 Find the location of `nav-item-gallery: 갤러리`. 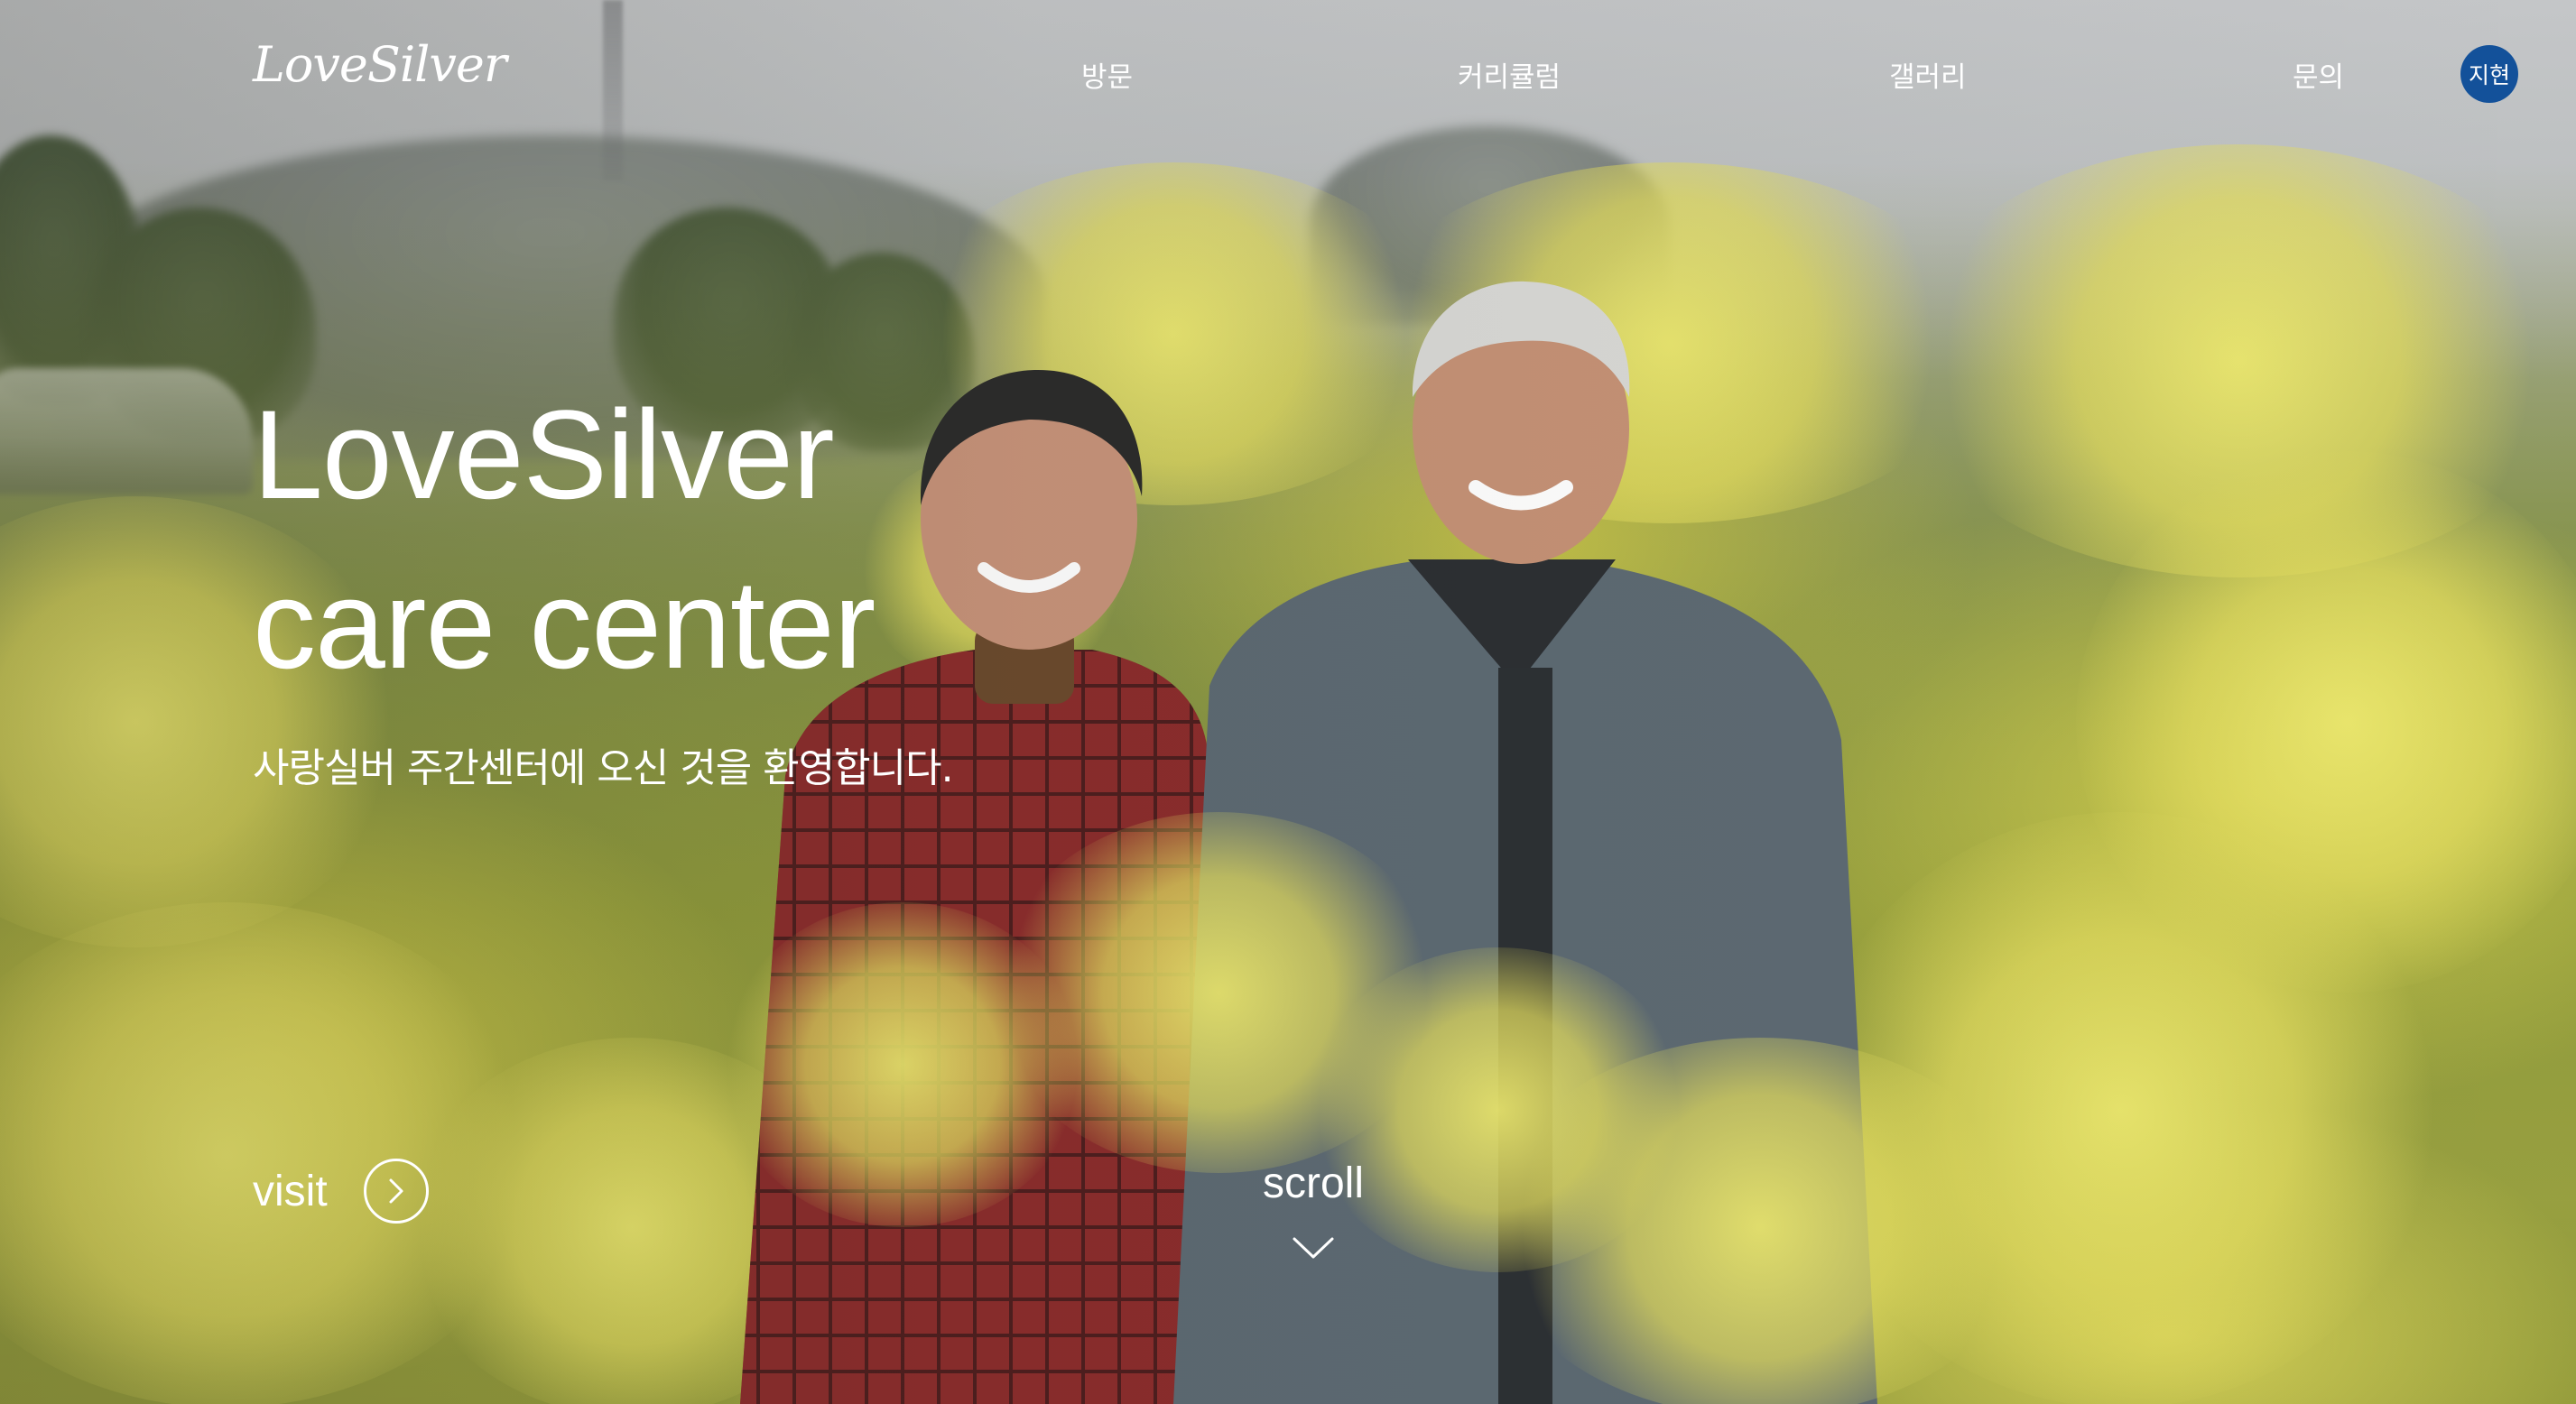

nav-item-gallery: 갤러리 is located at coordinates (1928, 74).